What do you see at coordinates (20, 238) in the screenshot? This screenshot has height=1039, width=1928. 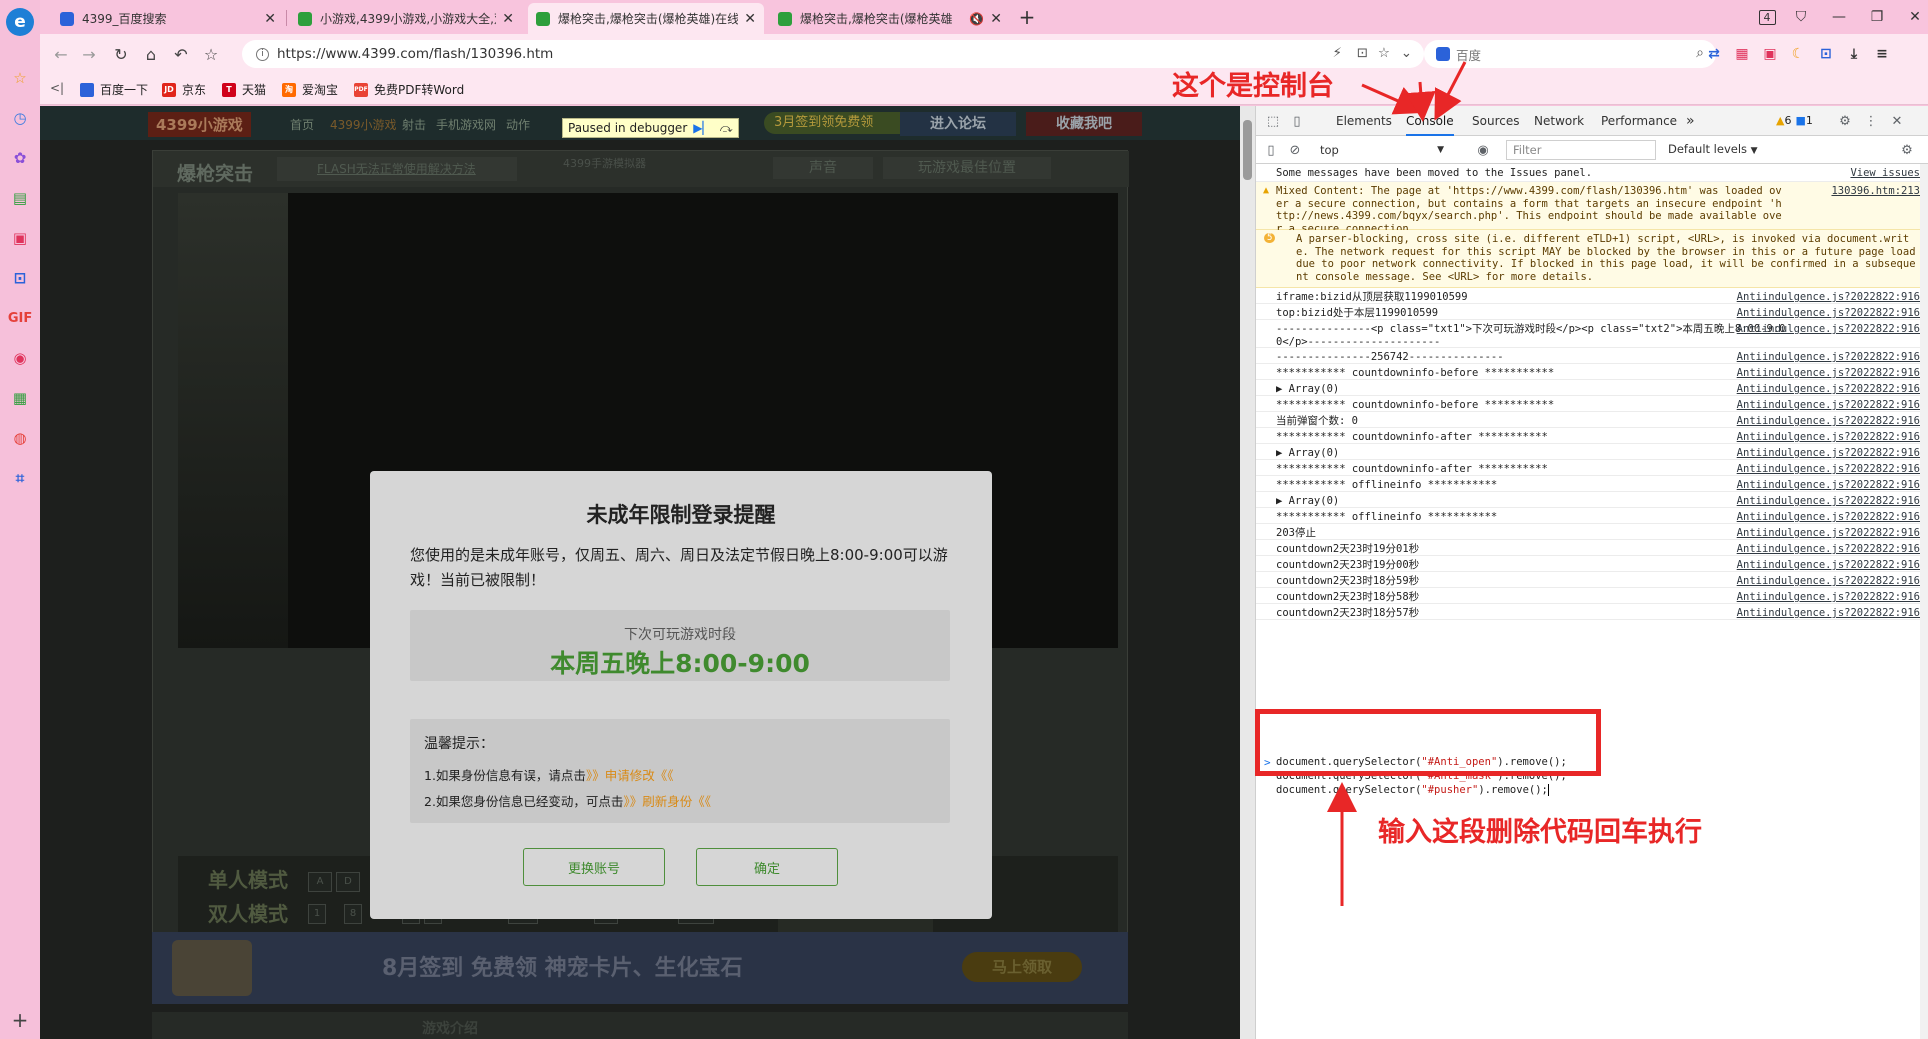 I see `pdf-icon: ▣` at bounding box center [20, 238].